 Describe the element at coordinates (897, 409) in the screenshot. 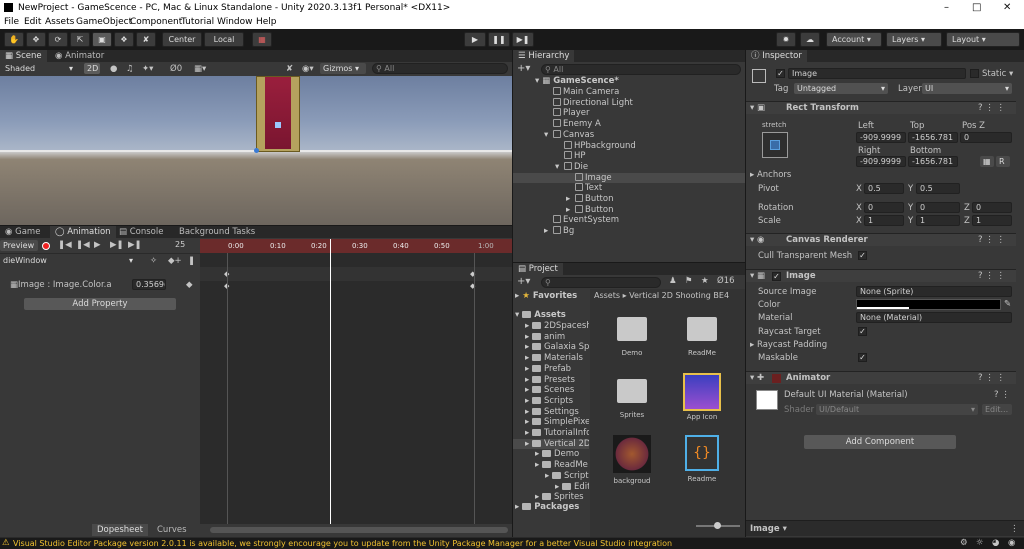

I see `shader-dropdown: UI/Default ▾` at that location.